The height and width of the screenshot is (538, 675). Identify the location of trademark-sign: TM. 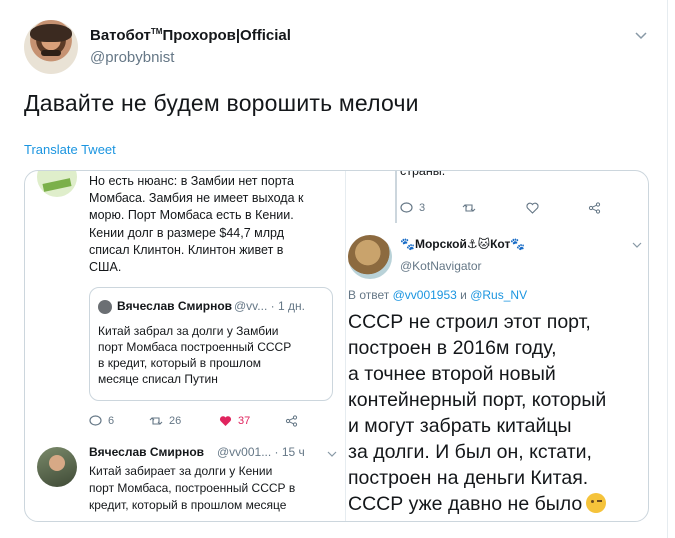
(156, 31).